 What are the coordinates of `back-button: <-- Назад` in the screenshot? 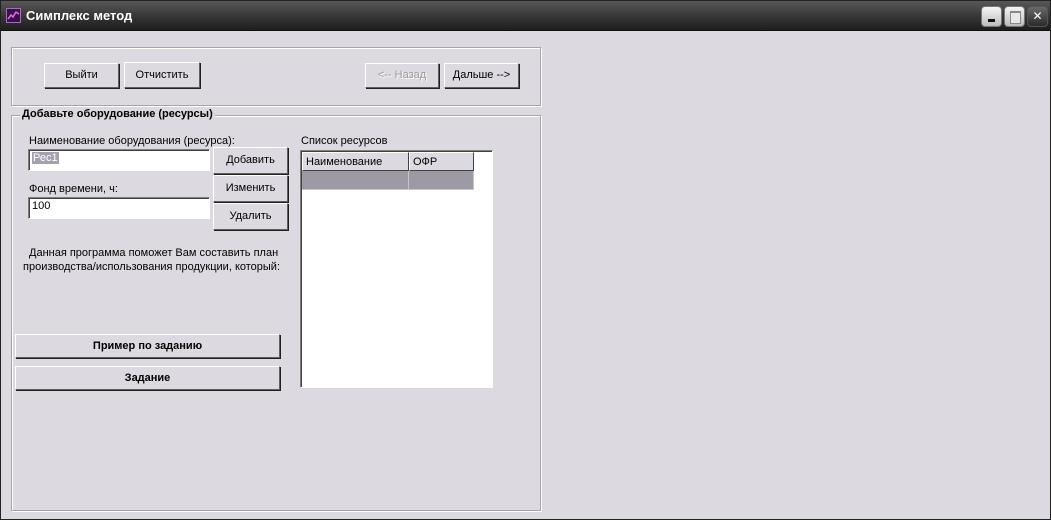 It's located at (402, 75).